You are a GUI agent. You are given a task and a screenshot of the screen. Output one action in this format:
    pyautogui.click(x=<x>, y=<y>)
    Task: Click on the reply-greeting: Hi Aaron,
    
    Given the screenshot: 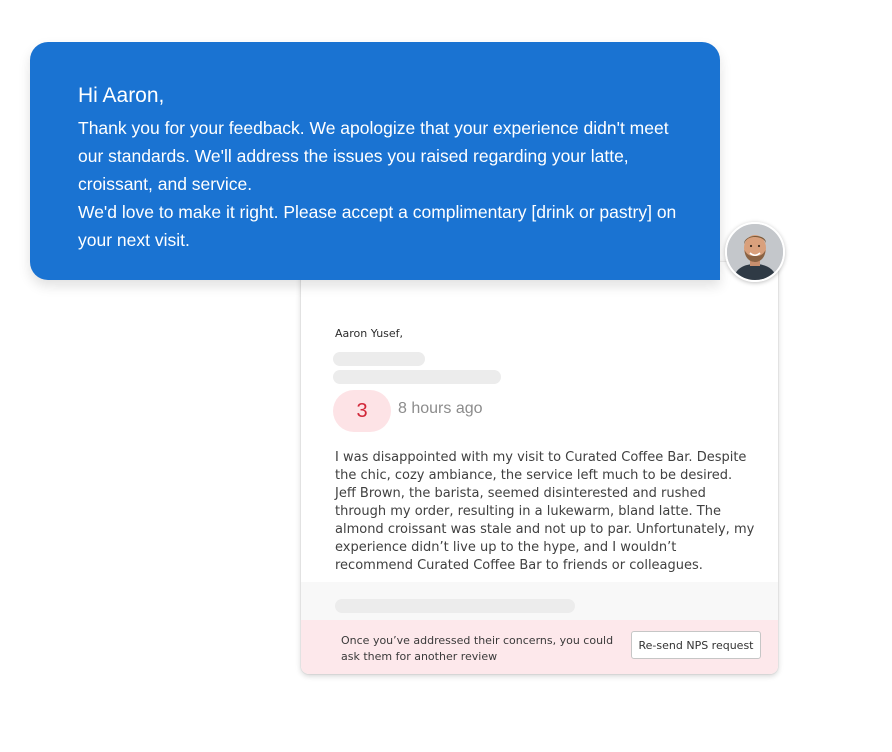 What is the action you would take?
    pyautogui.click(x=121, y=95)
    